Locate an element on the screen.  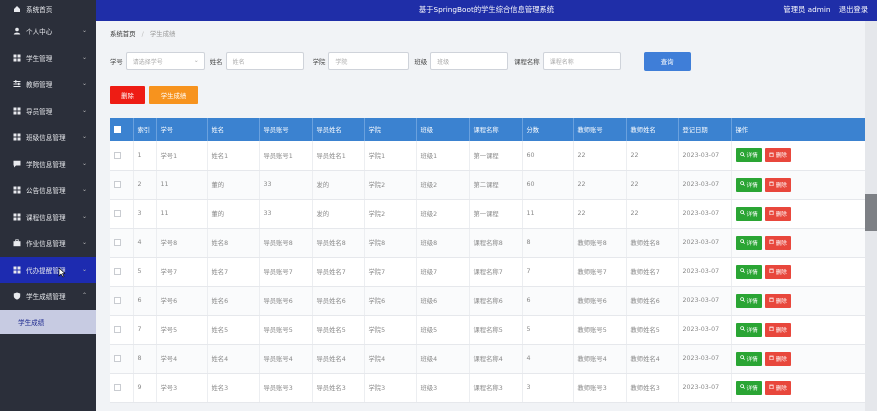
logout-link: 退出登录 is located at coordinates (853, 9).